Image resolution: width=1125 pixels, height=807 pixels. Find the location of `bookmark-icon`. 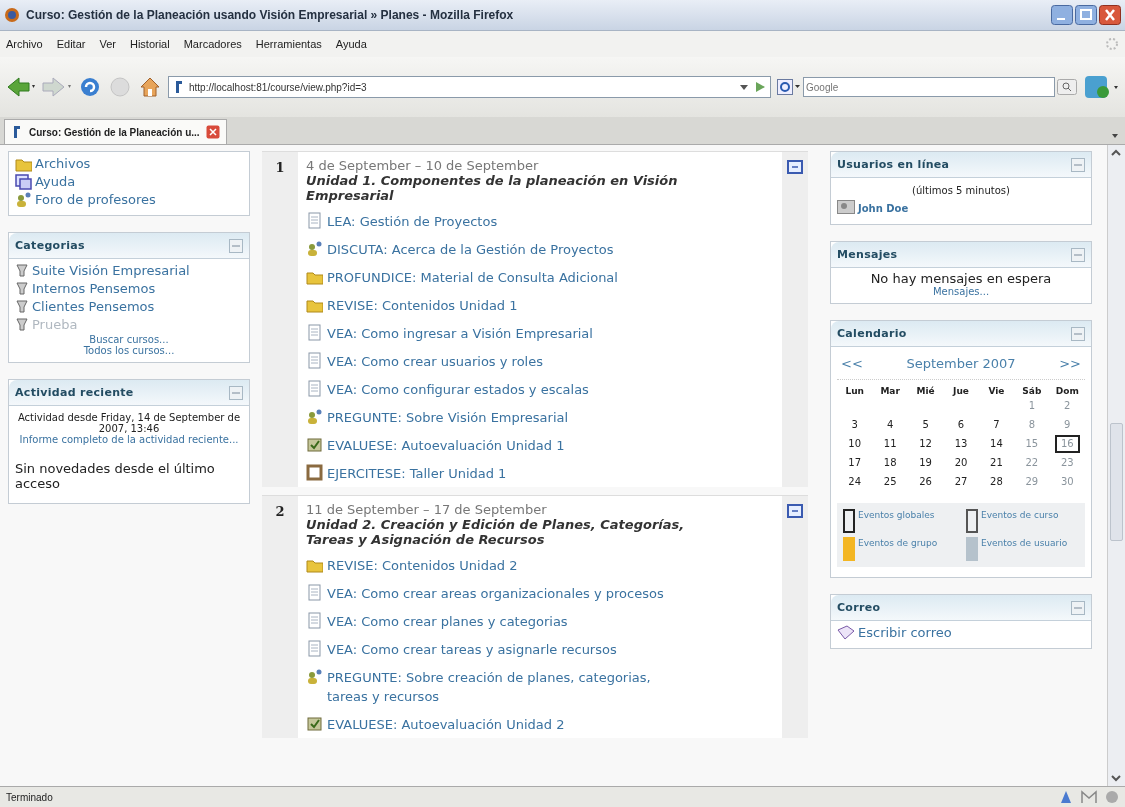

bookmark-icon is located at coordinates (1066, 797).